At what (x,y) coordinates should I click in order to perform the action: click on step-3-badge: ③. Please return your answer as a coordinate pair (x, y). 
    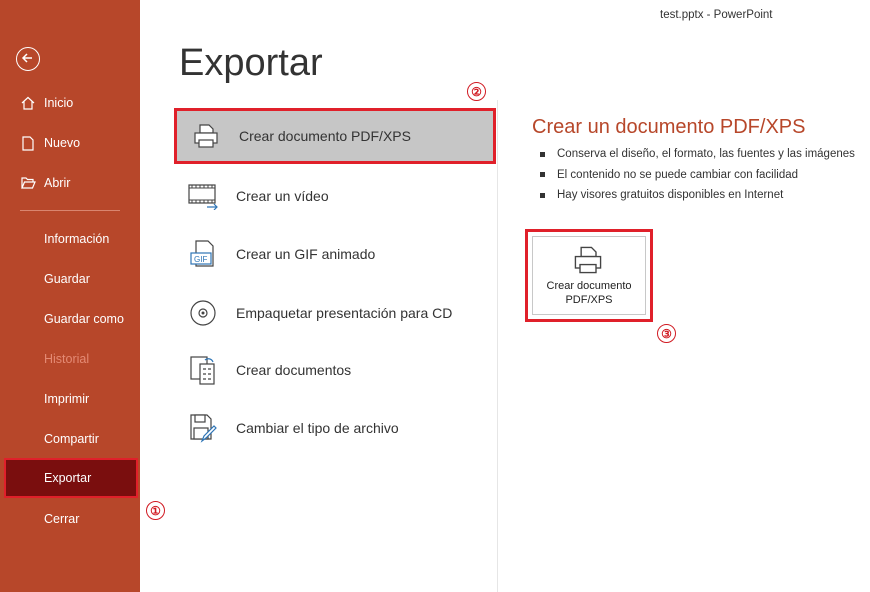
    Looking at the image, I should click on (666, 333).